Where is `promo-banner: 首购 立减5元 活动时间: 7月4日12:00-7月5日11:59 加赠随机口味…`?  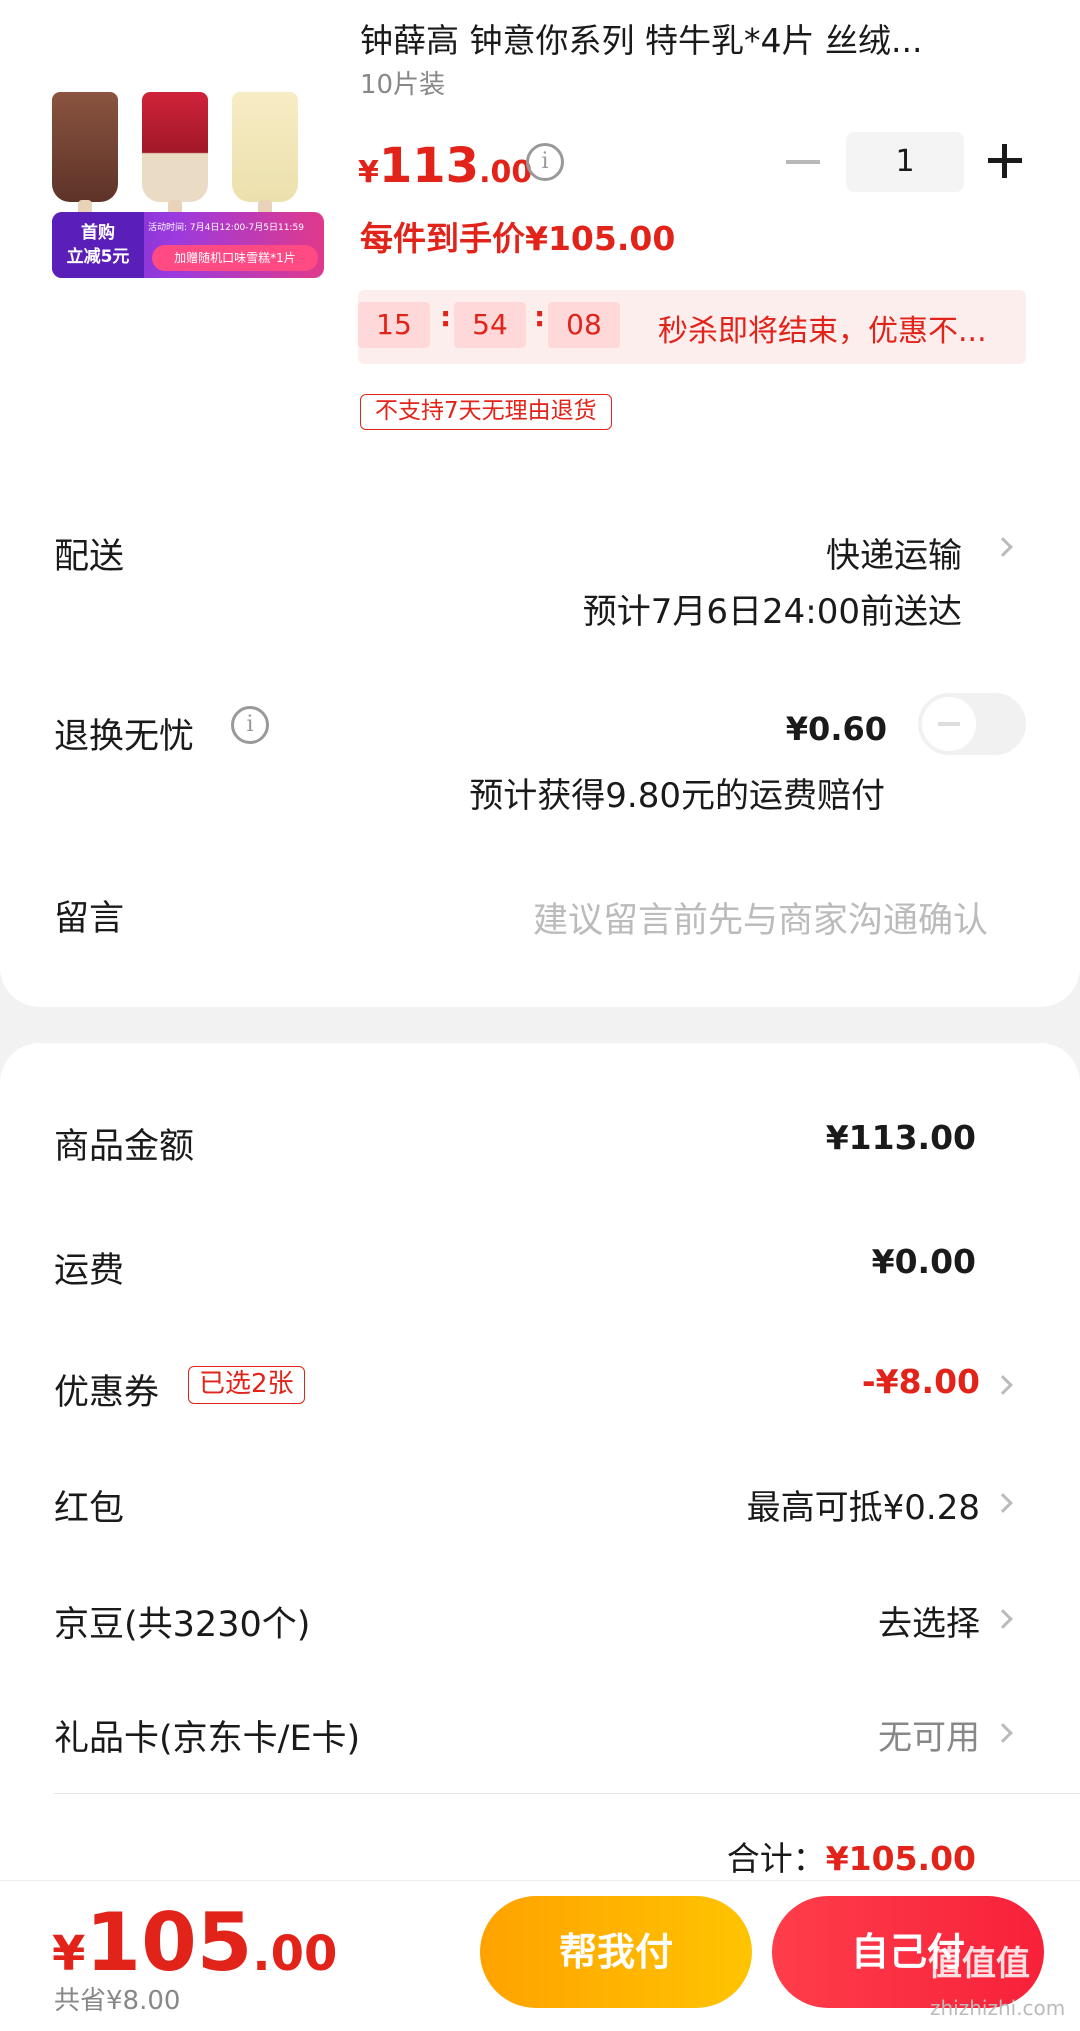
promo-banner: 首购 立减5元 活动时间: 7月4日12:00-7月5日11:59 加赠随机口味… is located at coordinates (188, 245).